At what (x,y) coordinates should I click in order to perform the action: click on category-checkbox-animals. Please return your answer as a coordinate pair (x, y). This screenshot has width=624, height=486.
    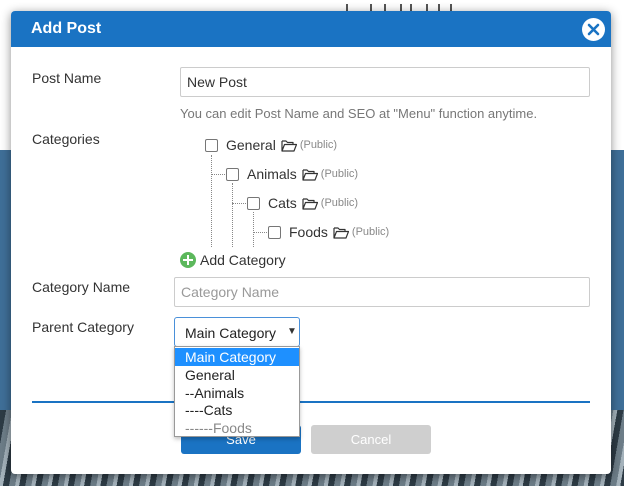
    Looking at the image, I should click on (232, 174).